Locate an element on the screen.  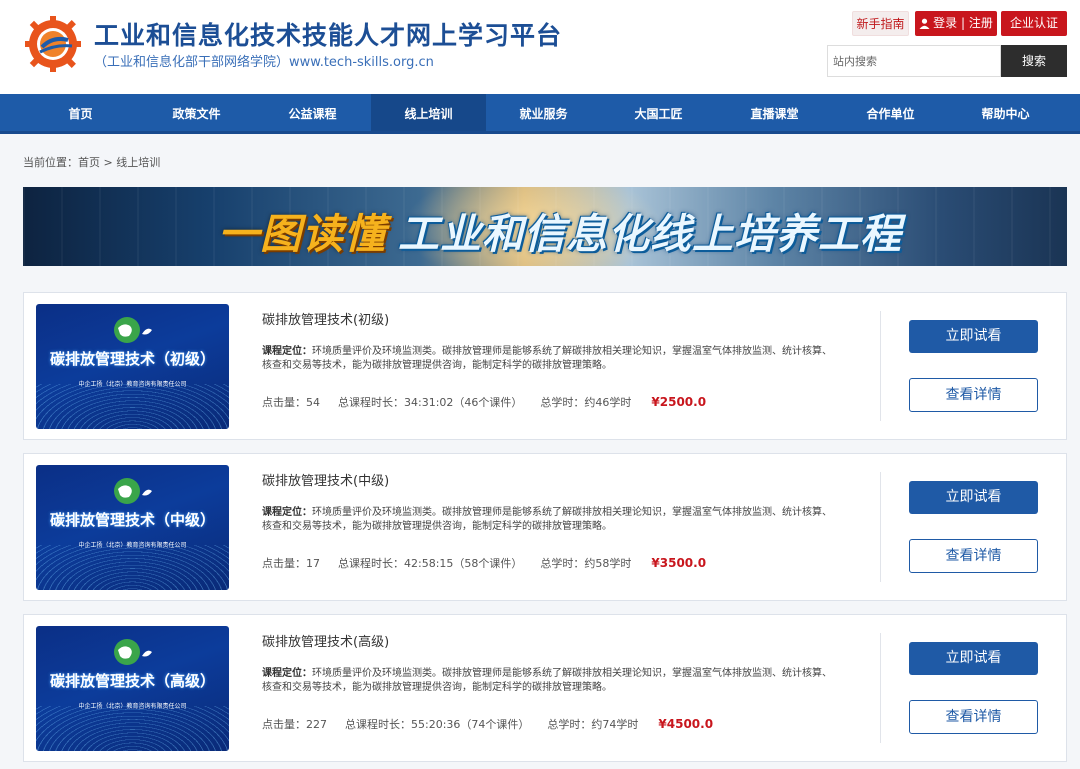
course-hours: 总学时：约46学时 is located at coordinates (586, 402).